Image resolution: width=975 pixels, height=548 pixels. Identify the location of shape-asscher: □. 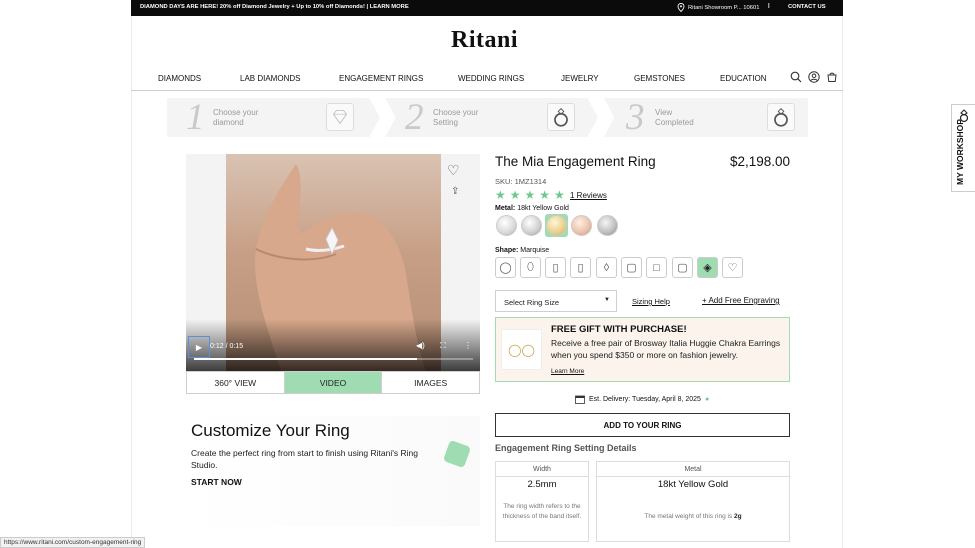
(656, 267).